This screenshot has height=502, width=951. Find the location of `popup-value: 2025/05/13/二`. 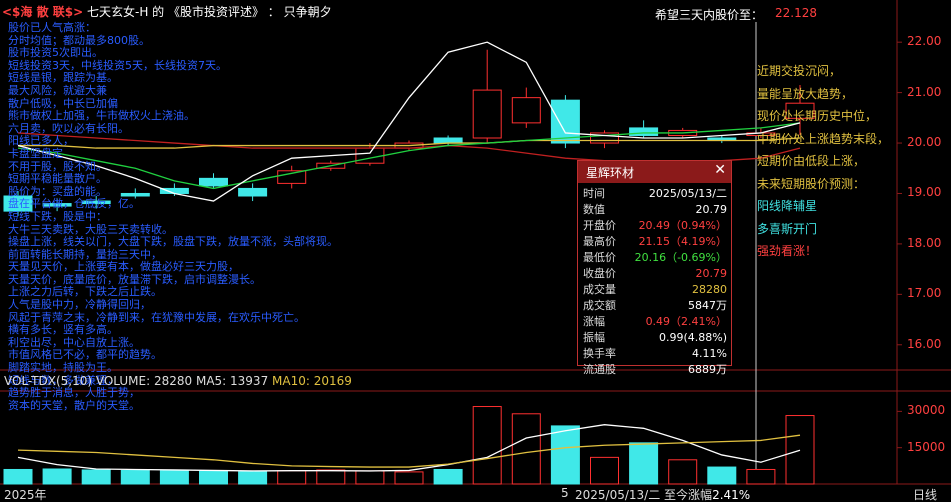

popup-value: 2025/05/13/二 is located at coordinates (687, 193).